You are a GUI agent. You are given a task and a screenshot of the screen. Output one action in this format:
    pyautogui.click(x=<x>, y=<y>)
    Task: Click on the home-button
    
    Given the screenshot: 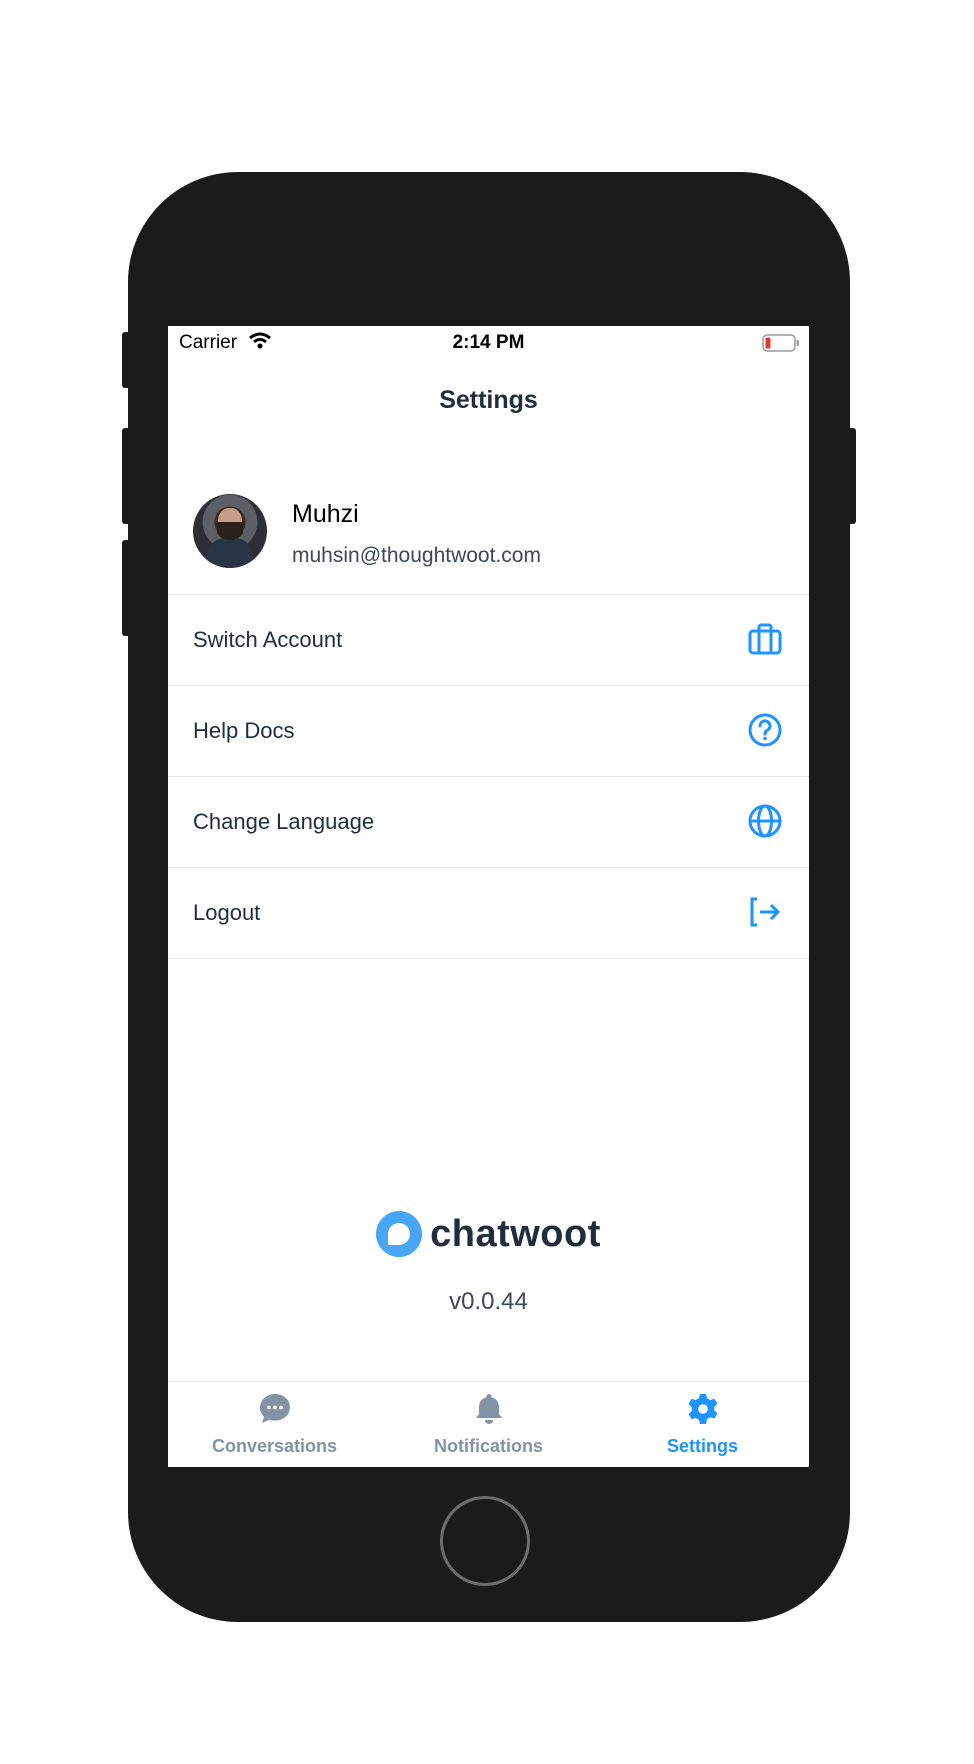 What is the action you would take?
    pyautogui.click(x=485, y=1541)
    